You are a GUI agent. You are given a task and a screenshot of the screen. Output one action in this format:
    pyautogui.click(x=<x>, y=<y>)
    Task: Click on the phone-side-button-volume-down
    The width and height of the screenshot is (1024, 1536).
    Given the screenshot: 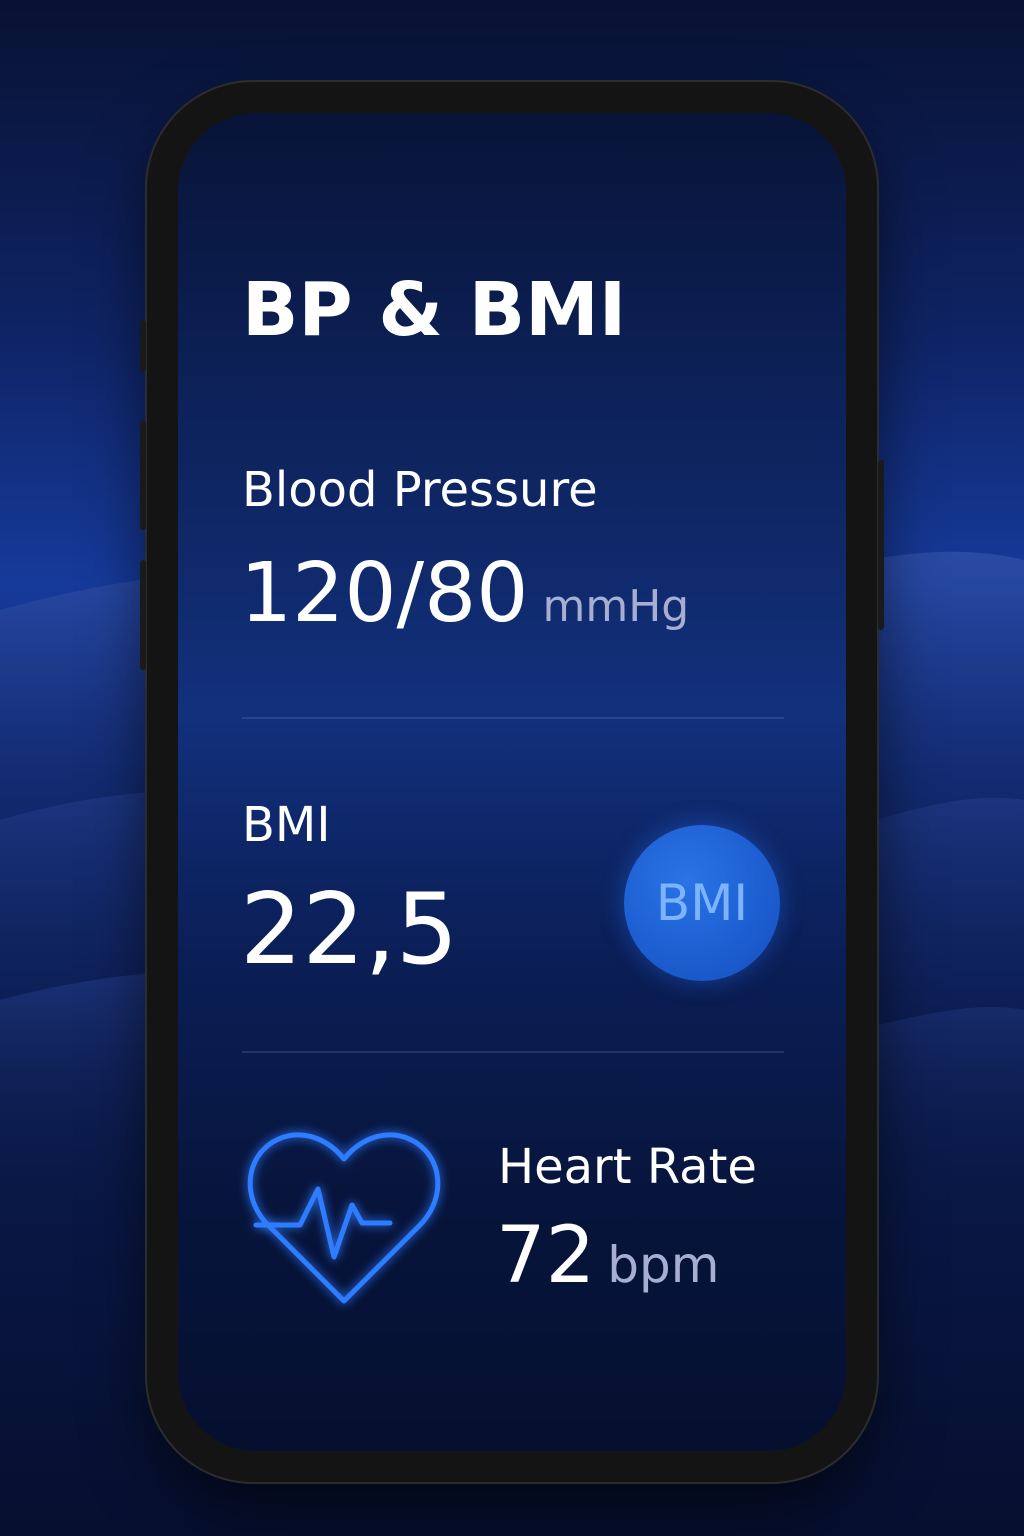 What is the action you would take?
    pyautogui.click(x=143, y=615)
    